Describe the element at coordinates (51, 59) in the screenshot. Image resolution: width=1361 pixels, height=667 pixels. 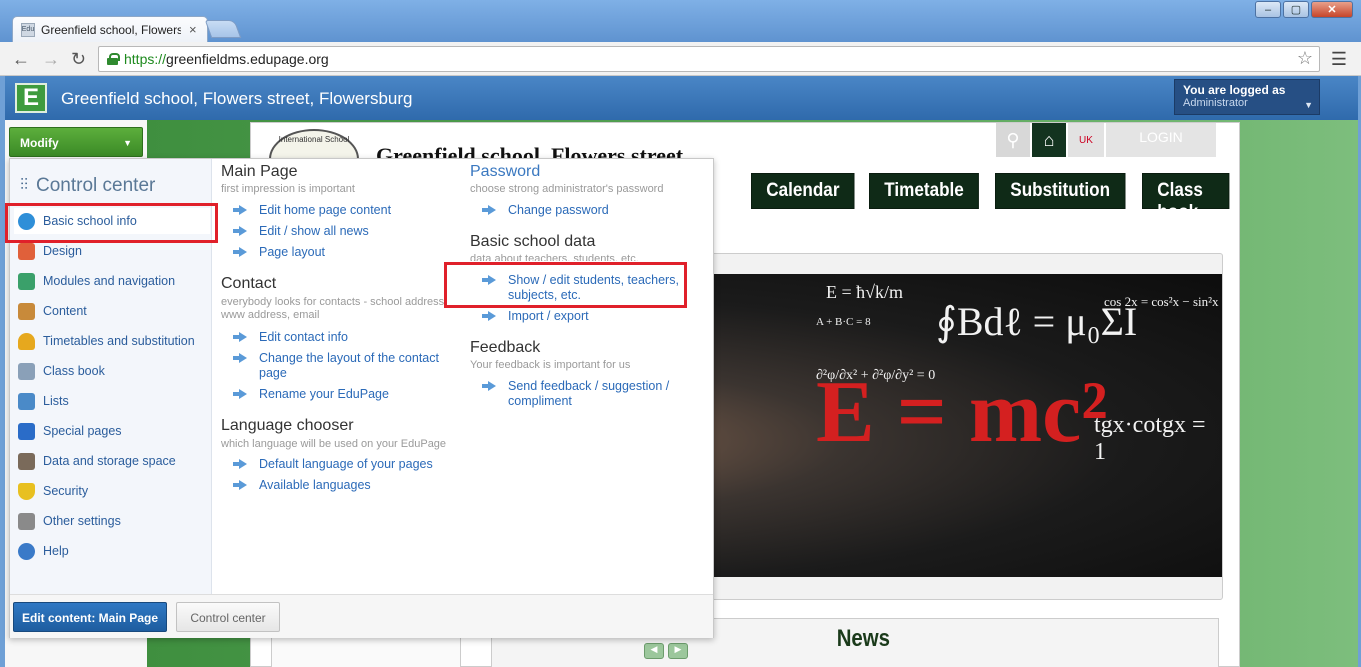
I see `forward-arrow-icon: →` at that location.